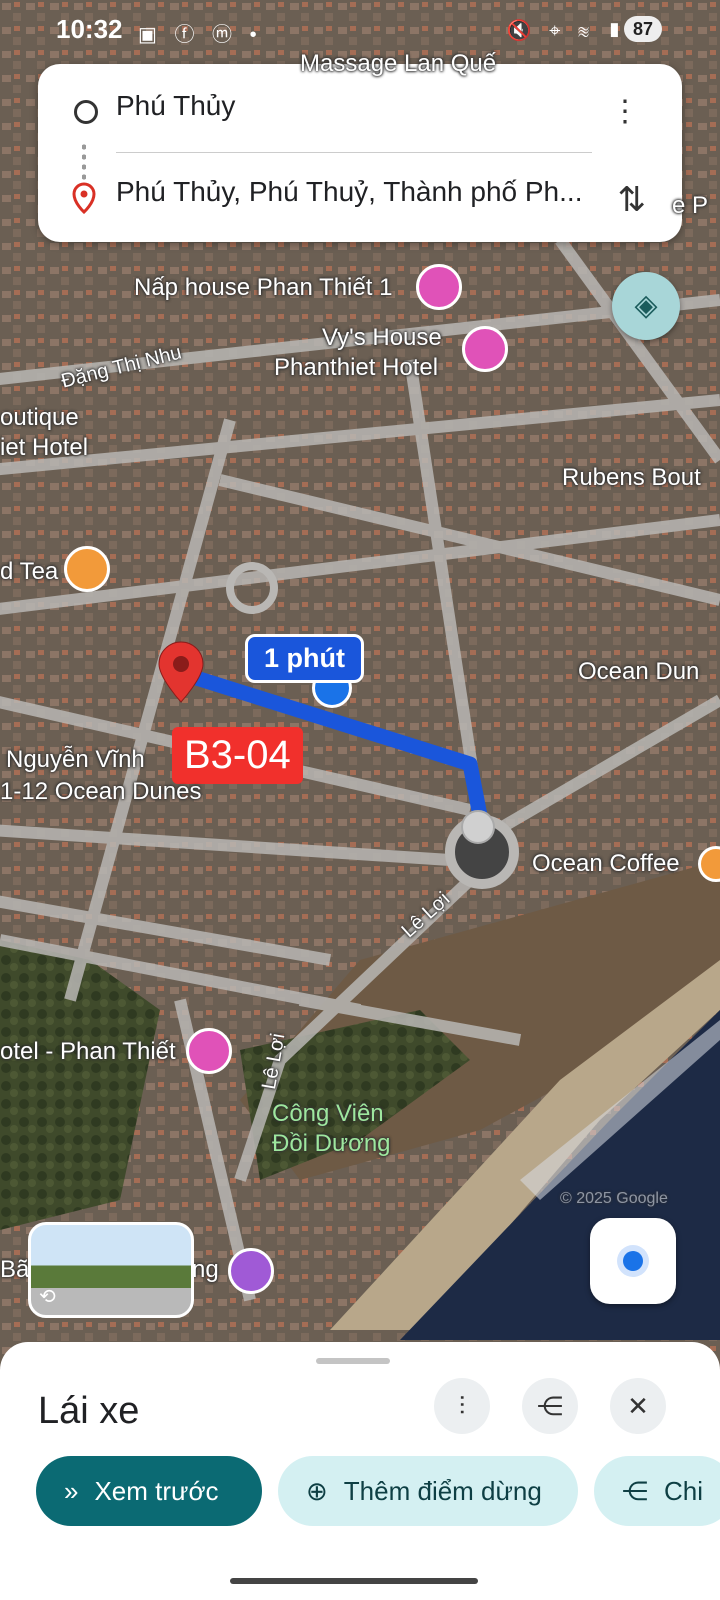  Describe the element at coordinates (251, 1271) in the screenshot. I see `camera-attraction-icon` at that location.